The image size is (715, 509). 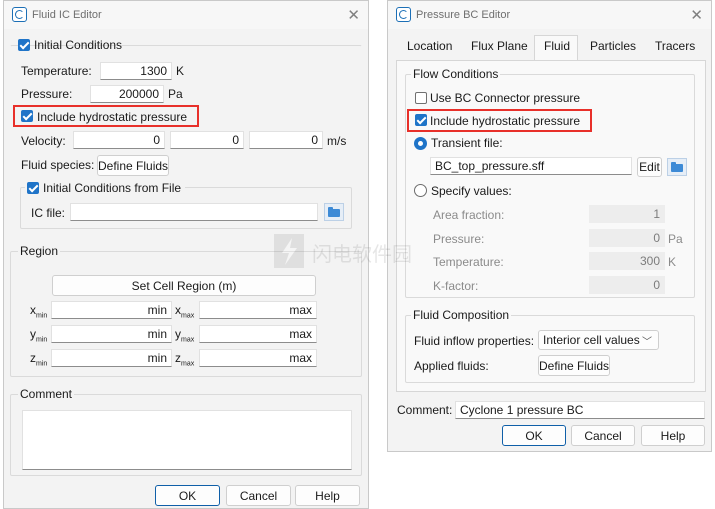 I want to click on pressure-label: Pressure:, so click(x=47, y=94).